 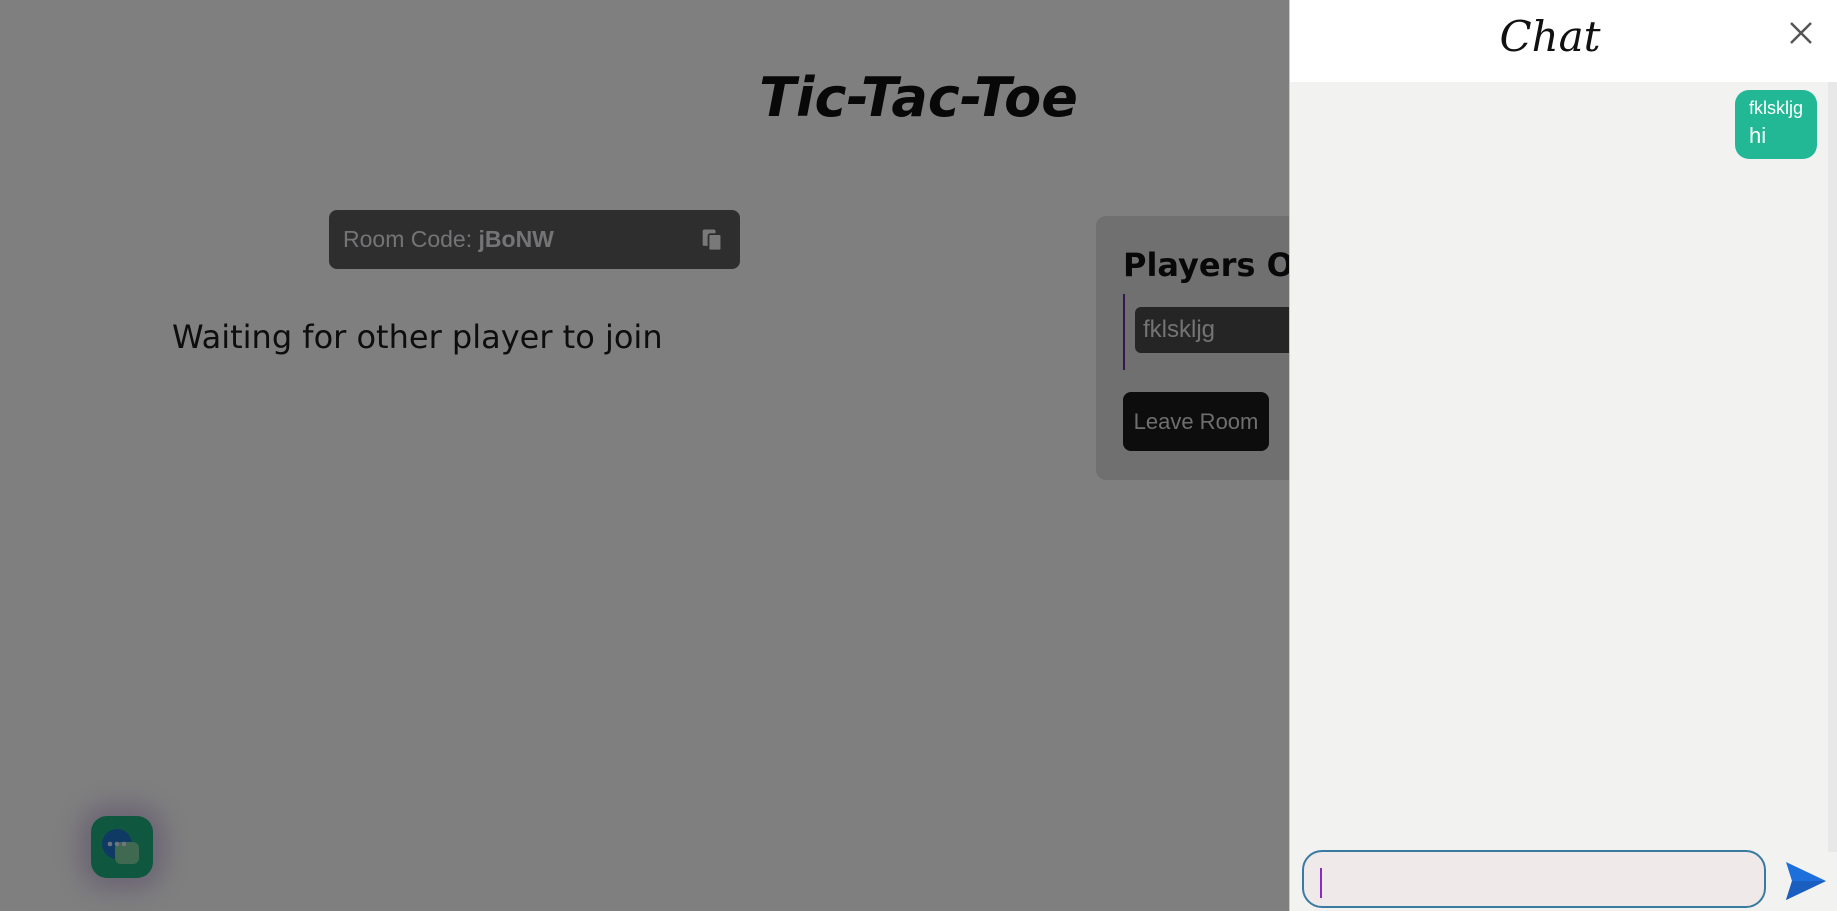 What do you see at coordinates (1775, 108) in the screenshot?
I see `chat-message-user: fklskljg` at bounding box center [1775, 108].